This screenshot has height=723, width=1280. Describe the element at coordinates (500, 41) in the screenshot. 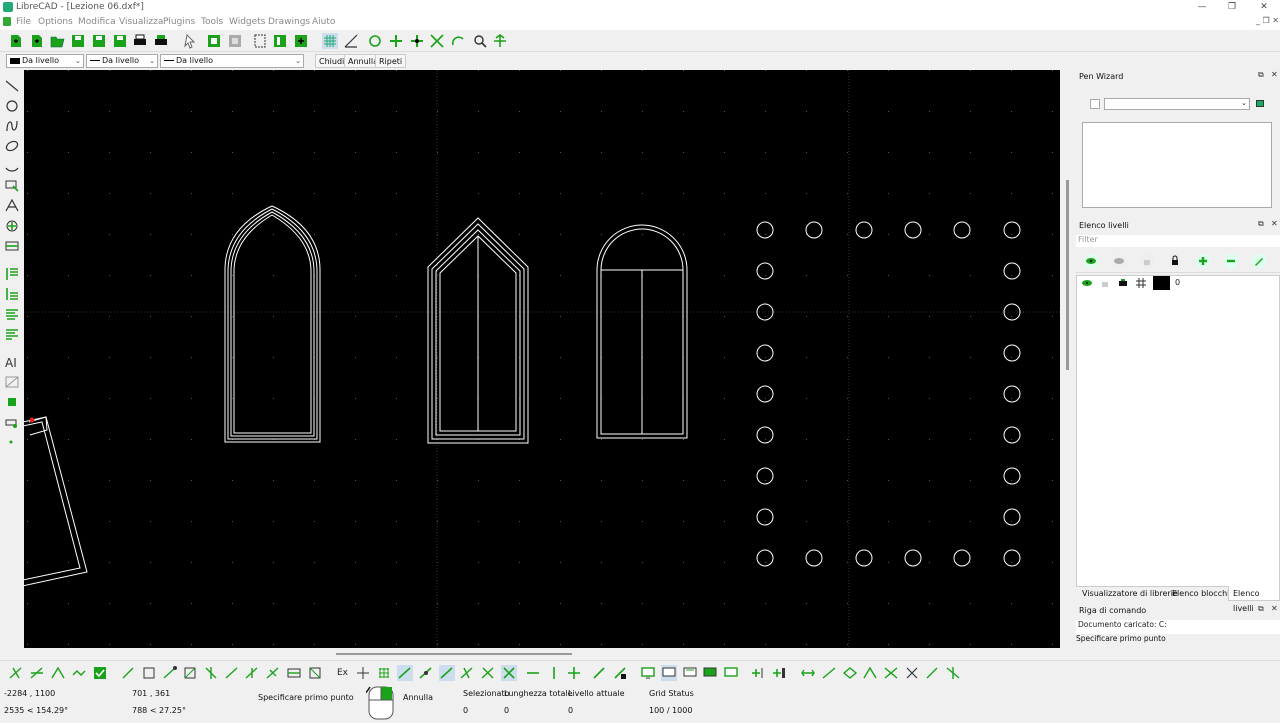

I see `zoom-pan-icon` at that location.